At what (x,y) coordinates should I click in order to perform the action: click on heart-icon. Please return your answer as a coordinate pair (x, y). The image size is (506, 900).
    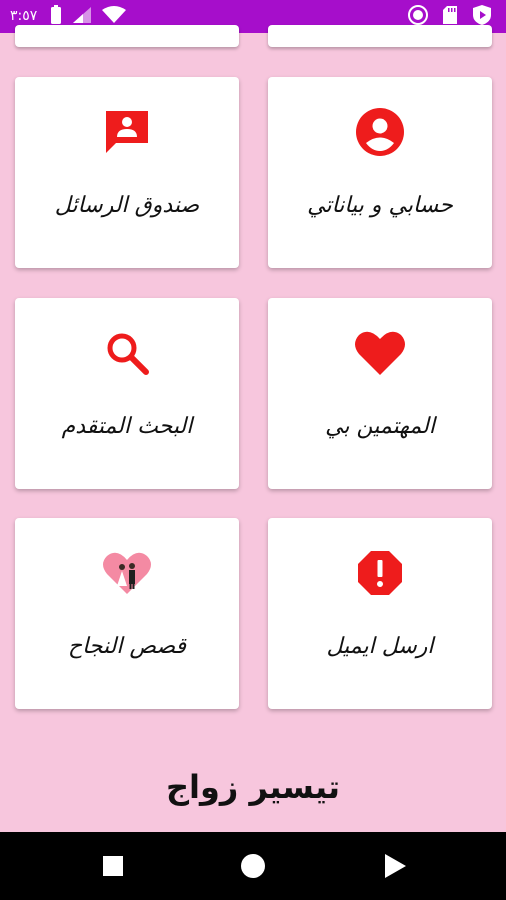
    Looking at the image, I should click on (380, 353).